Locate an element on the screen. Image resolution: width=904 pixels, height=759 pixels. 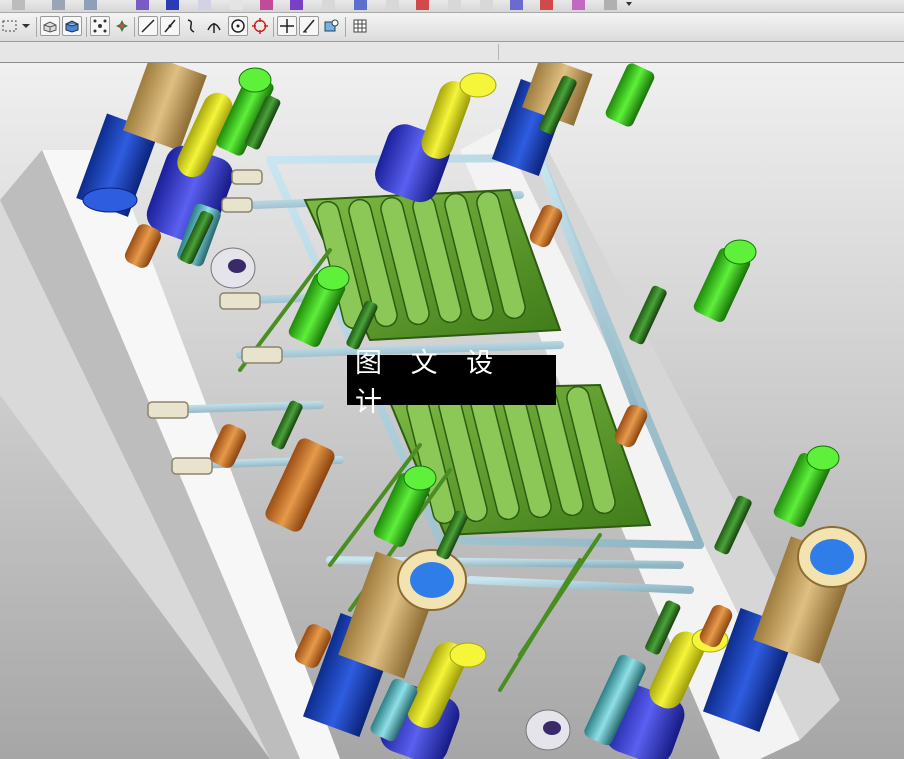
toolbar-row-partial is located at coordinates (452, 6).